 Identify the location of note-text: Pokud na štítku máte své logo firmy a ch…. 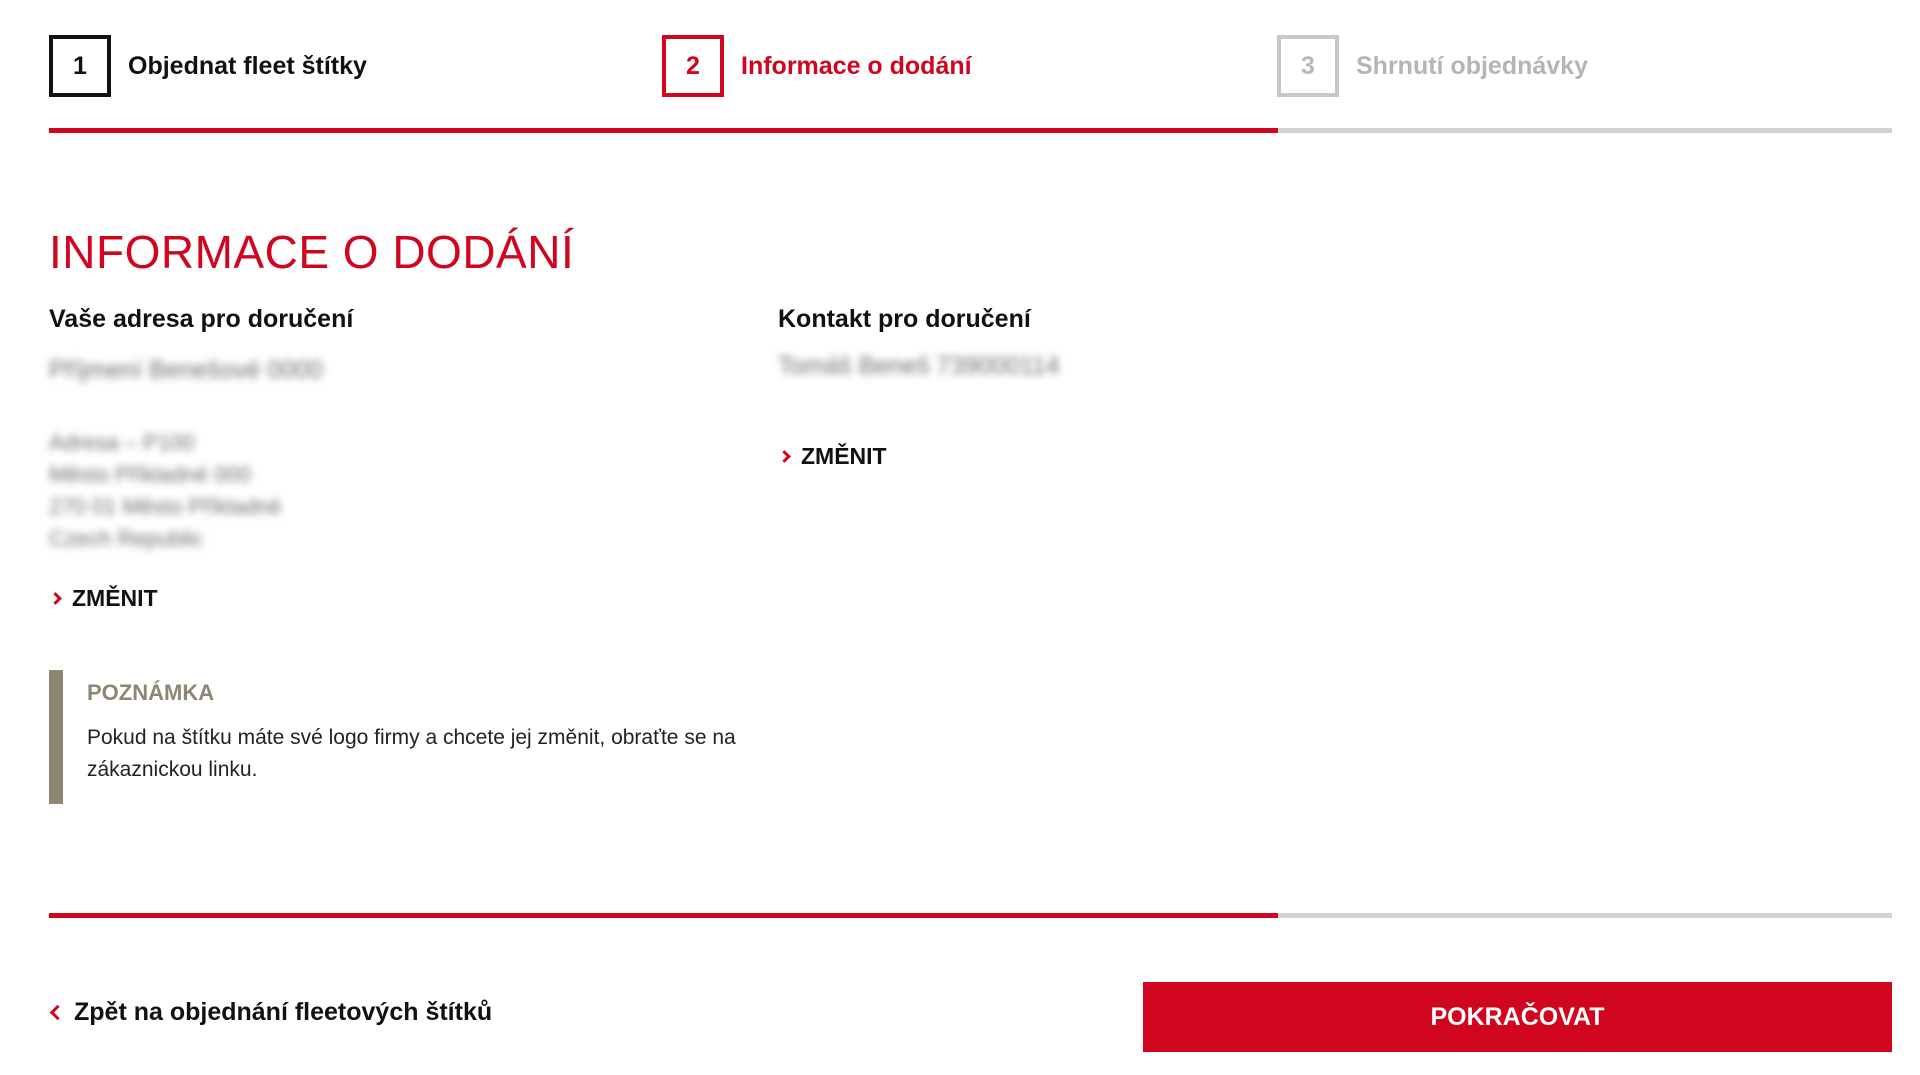
(411, 753).